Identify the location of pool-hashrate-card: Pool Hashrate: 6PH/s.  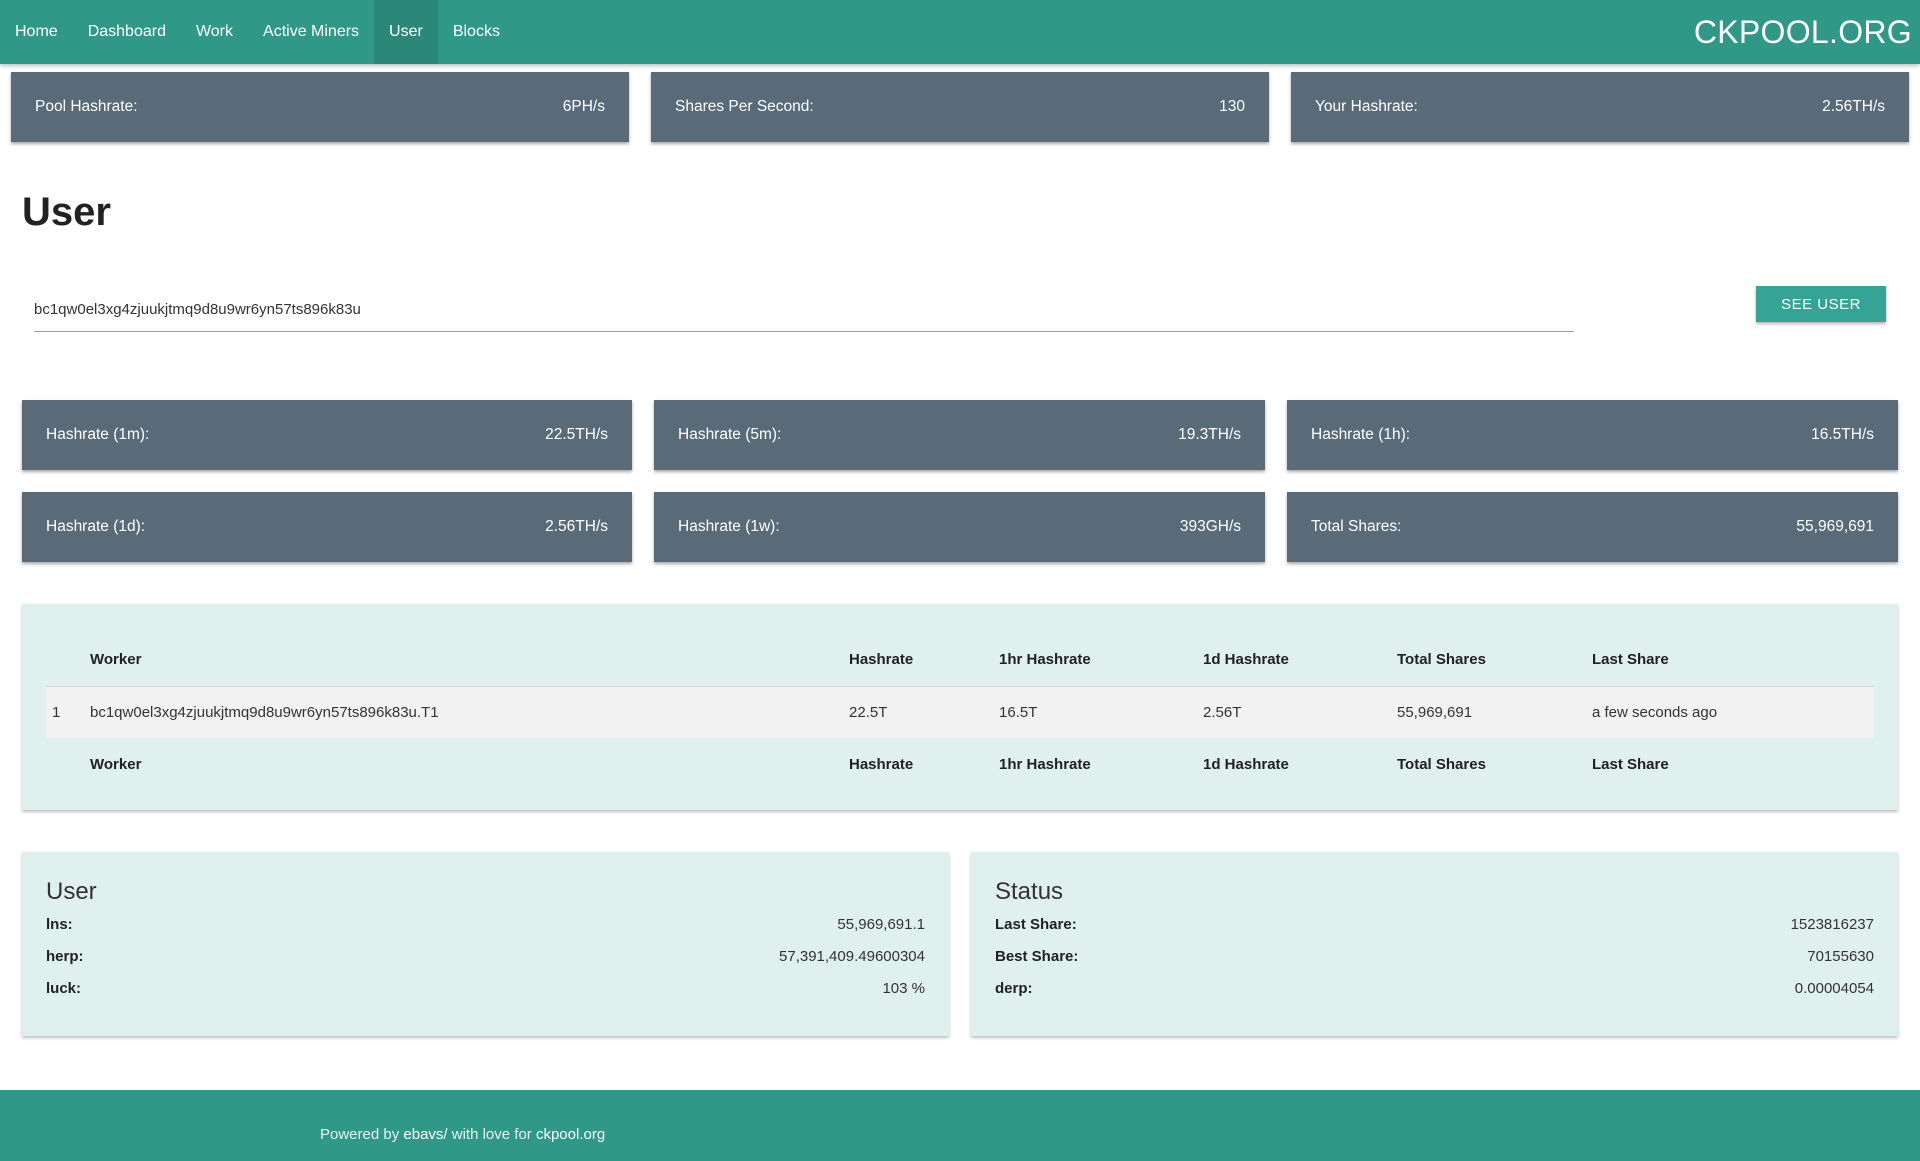
(320, 107).